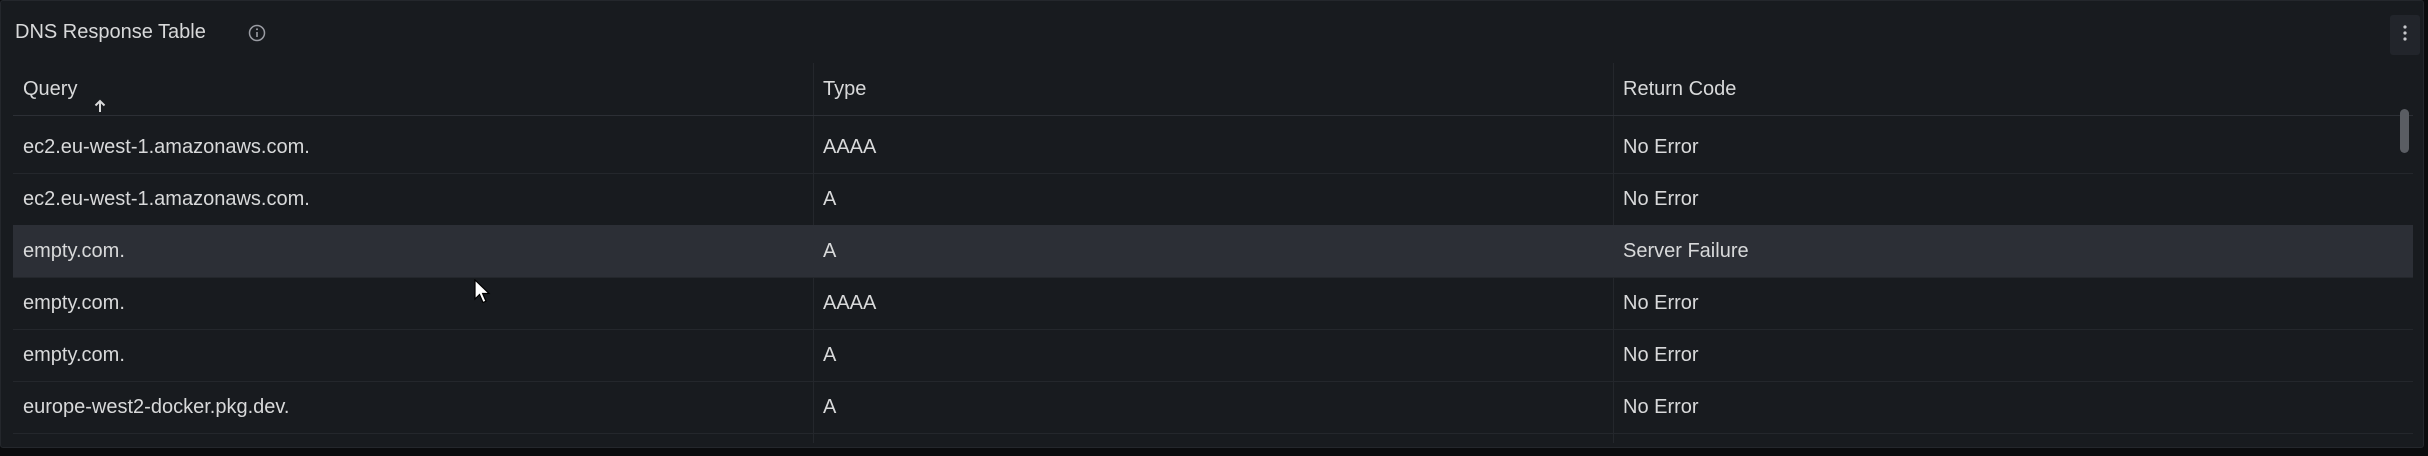 This screenshot has width=2428, height=456. I want to click on panel-menu-button, so click(2405, 35).